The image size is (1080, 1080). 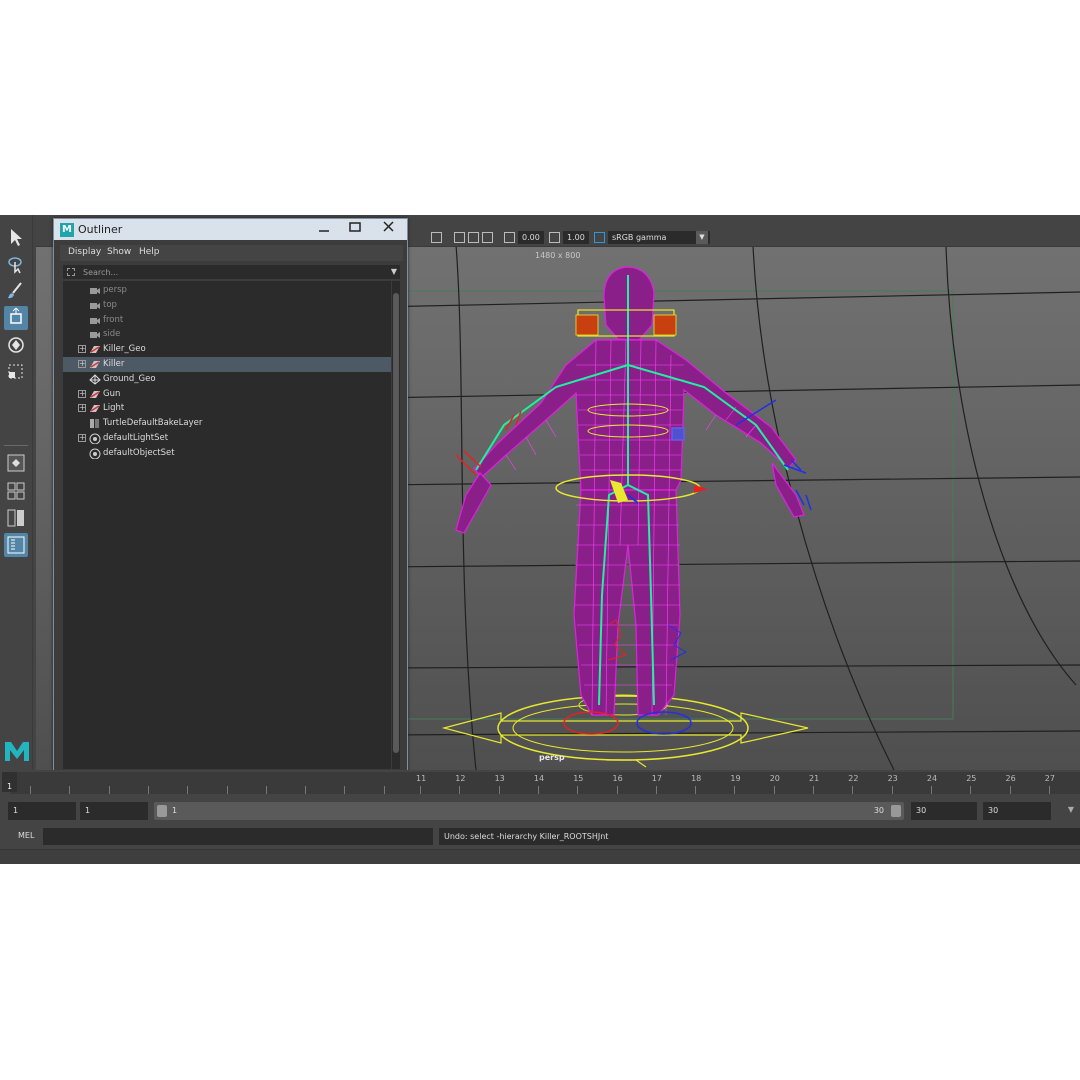 I want to click on outliner-item-defaultobjectset: defaultObjectSet, so click(x=227, y=453).